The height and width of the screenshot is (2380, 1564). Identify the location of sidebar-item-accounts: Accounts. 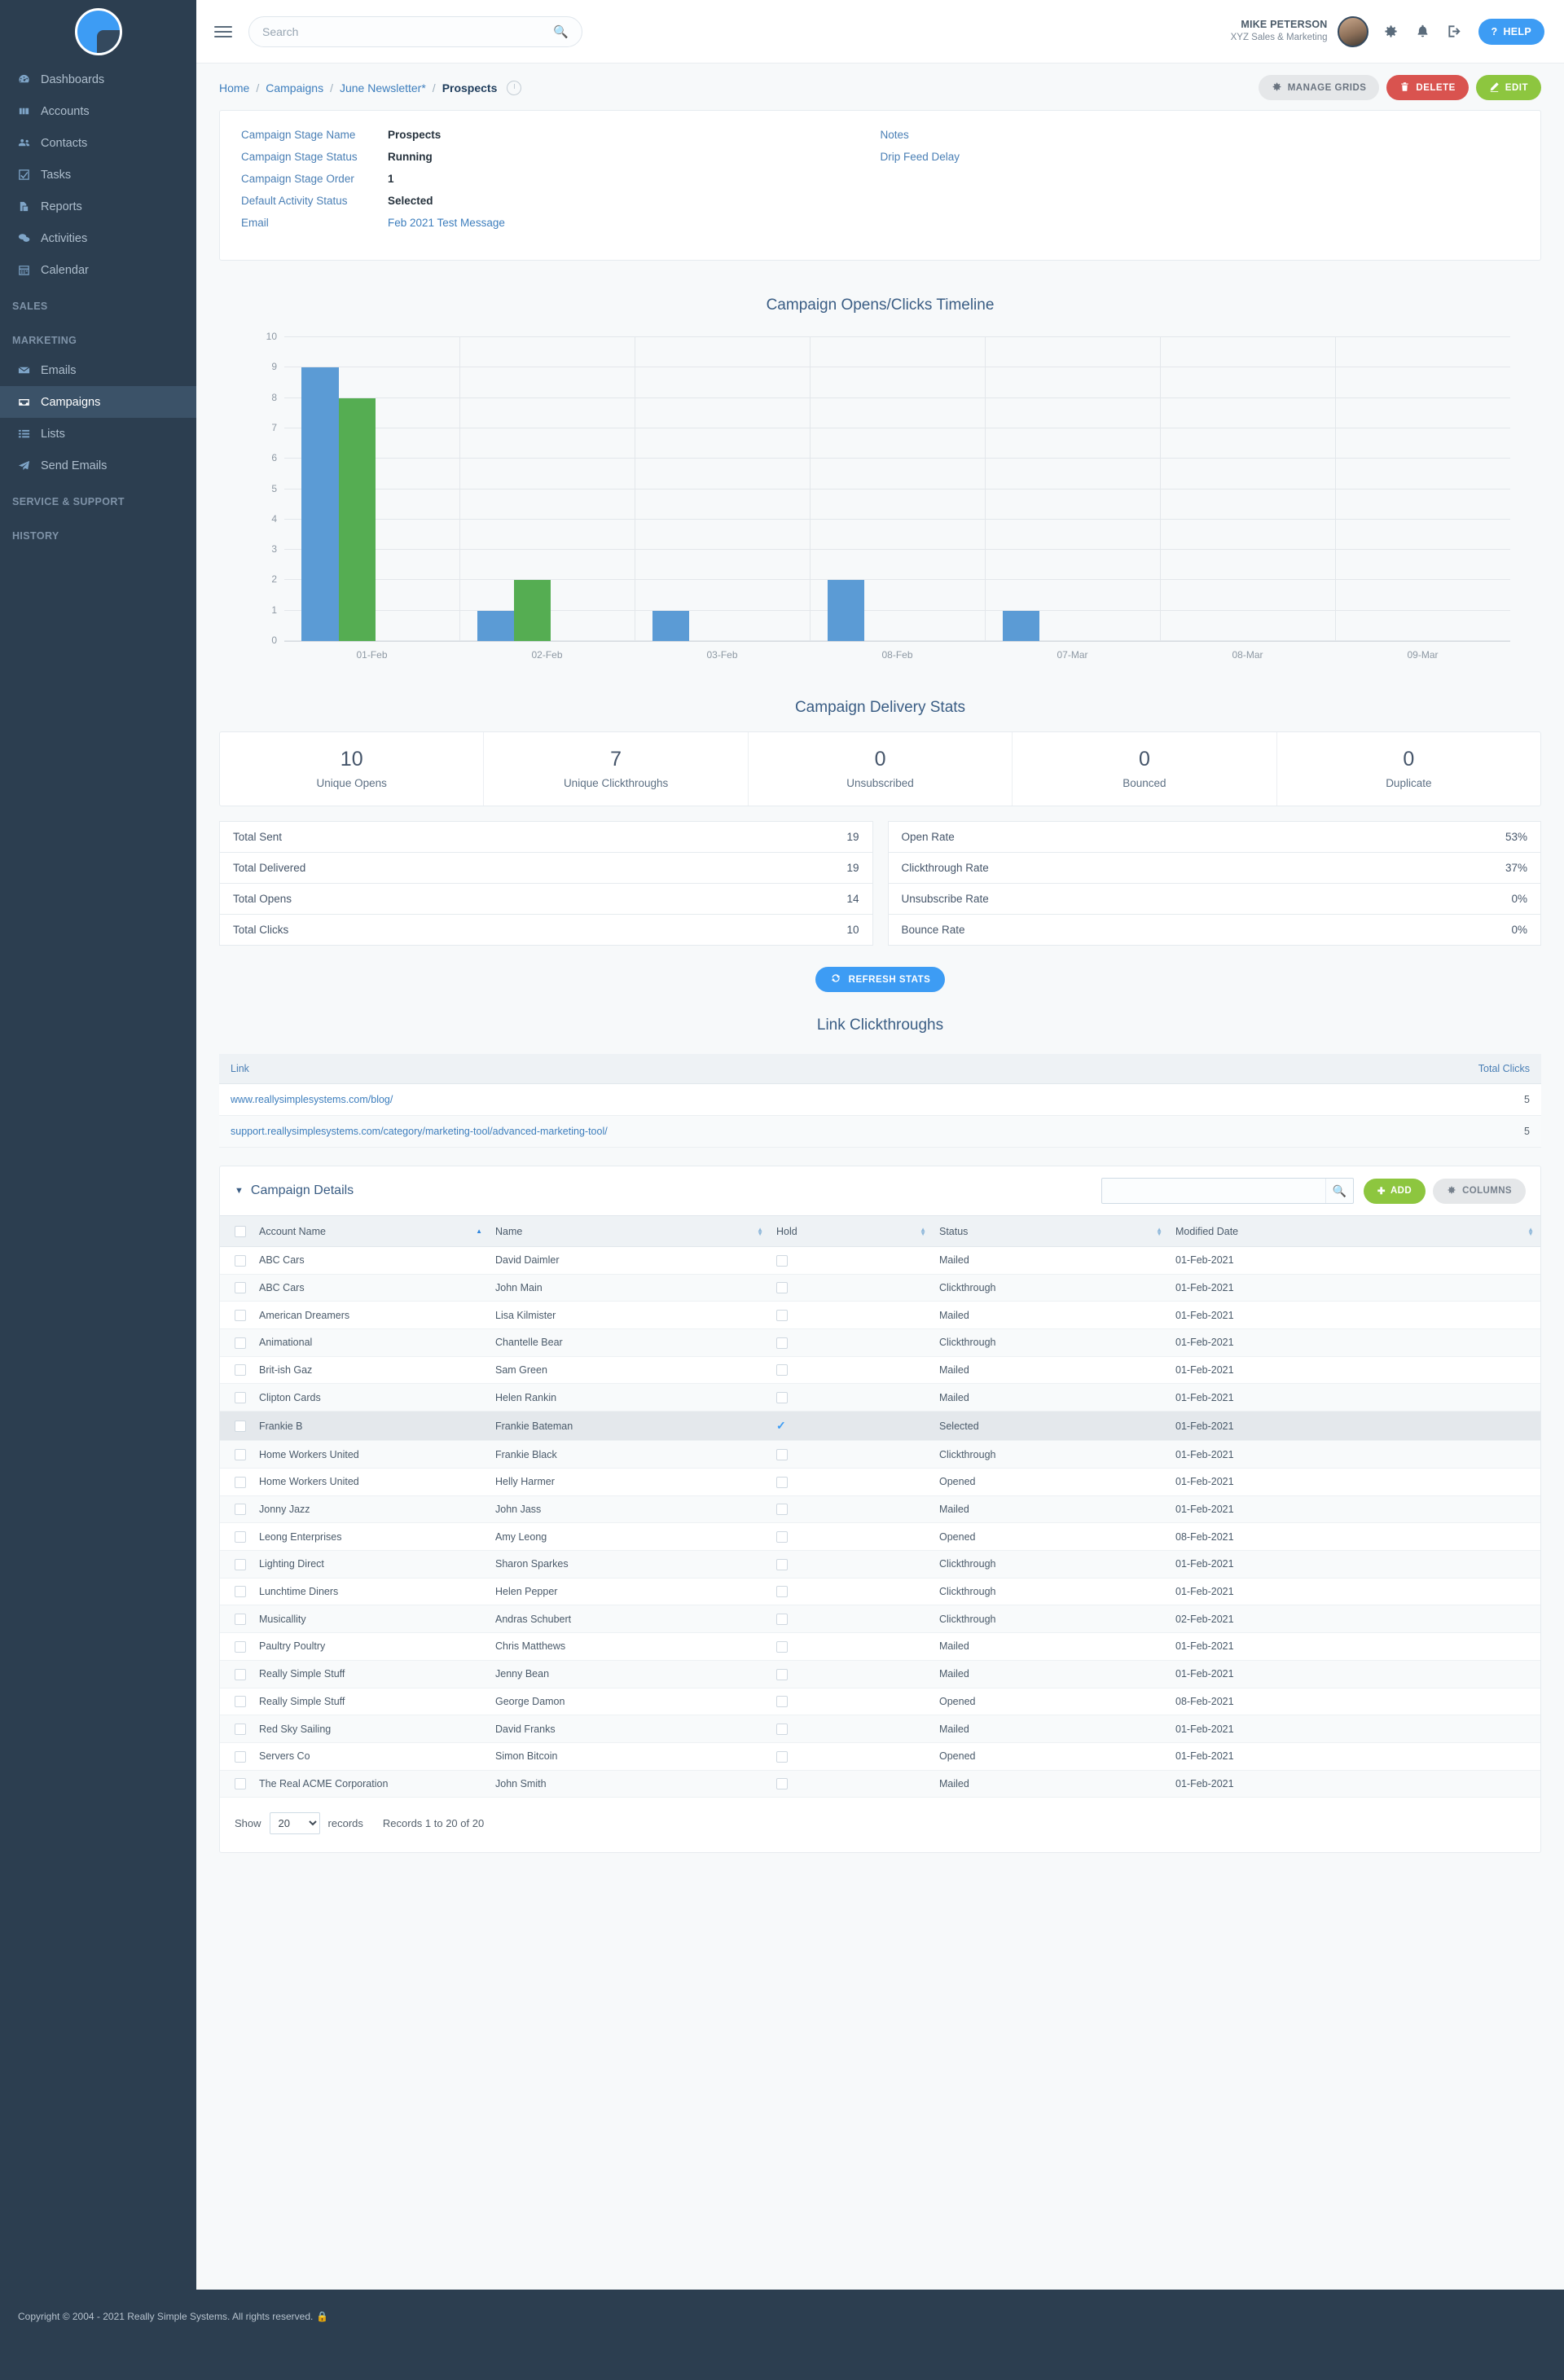
(98, 111).